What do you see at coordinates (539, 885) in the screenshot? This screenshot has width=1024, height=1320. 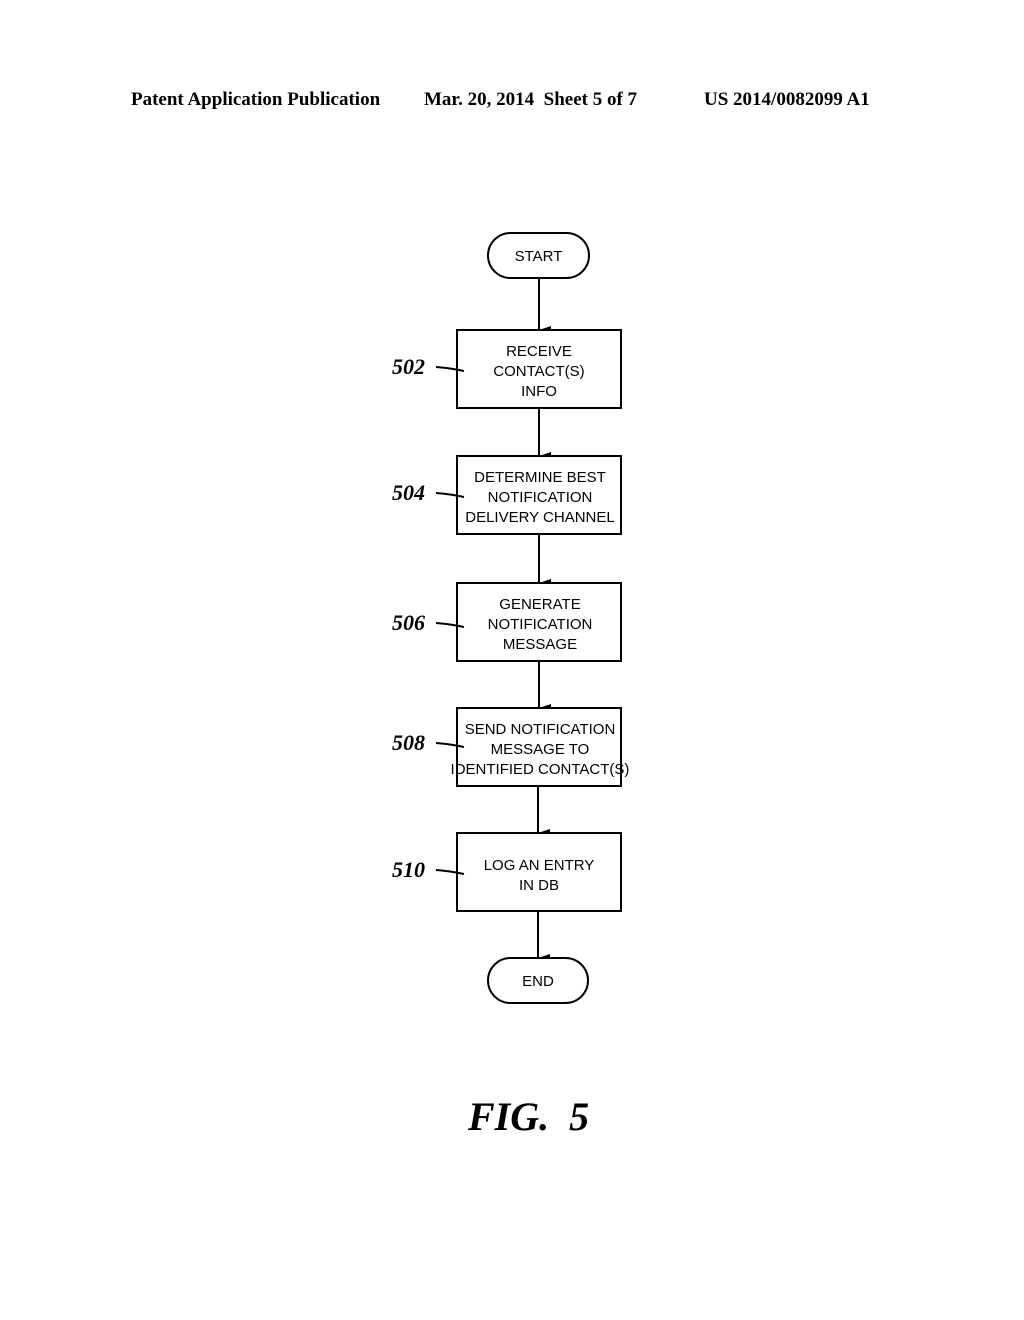 I see `step-510-line-2: IN DB` at bounding box center [539, 885].